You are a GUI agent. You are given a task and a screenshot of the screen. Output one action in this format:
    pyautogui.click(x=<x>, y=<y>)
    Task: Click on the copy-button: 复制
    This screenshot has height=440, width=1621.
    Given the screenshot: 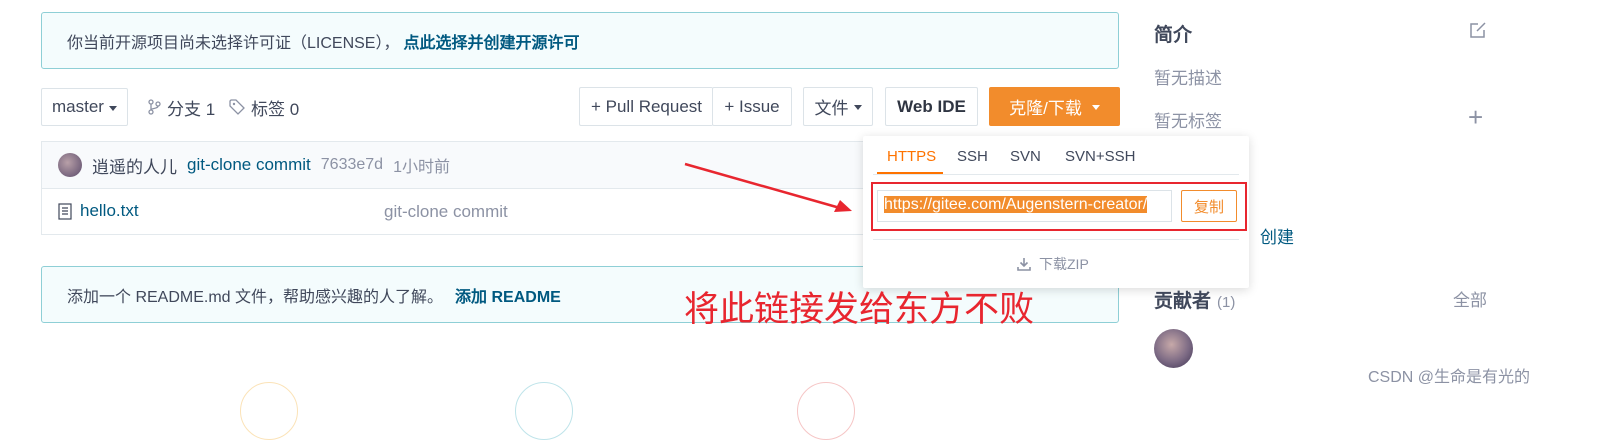 What is the action you would take?
    pyautogui.click(x=1209, y=206)
    